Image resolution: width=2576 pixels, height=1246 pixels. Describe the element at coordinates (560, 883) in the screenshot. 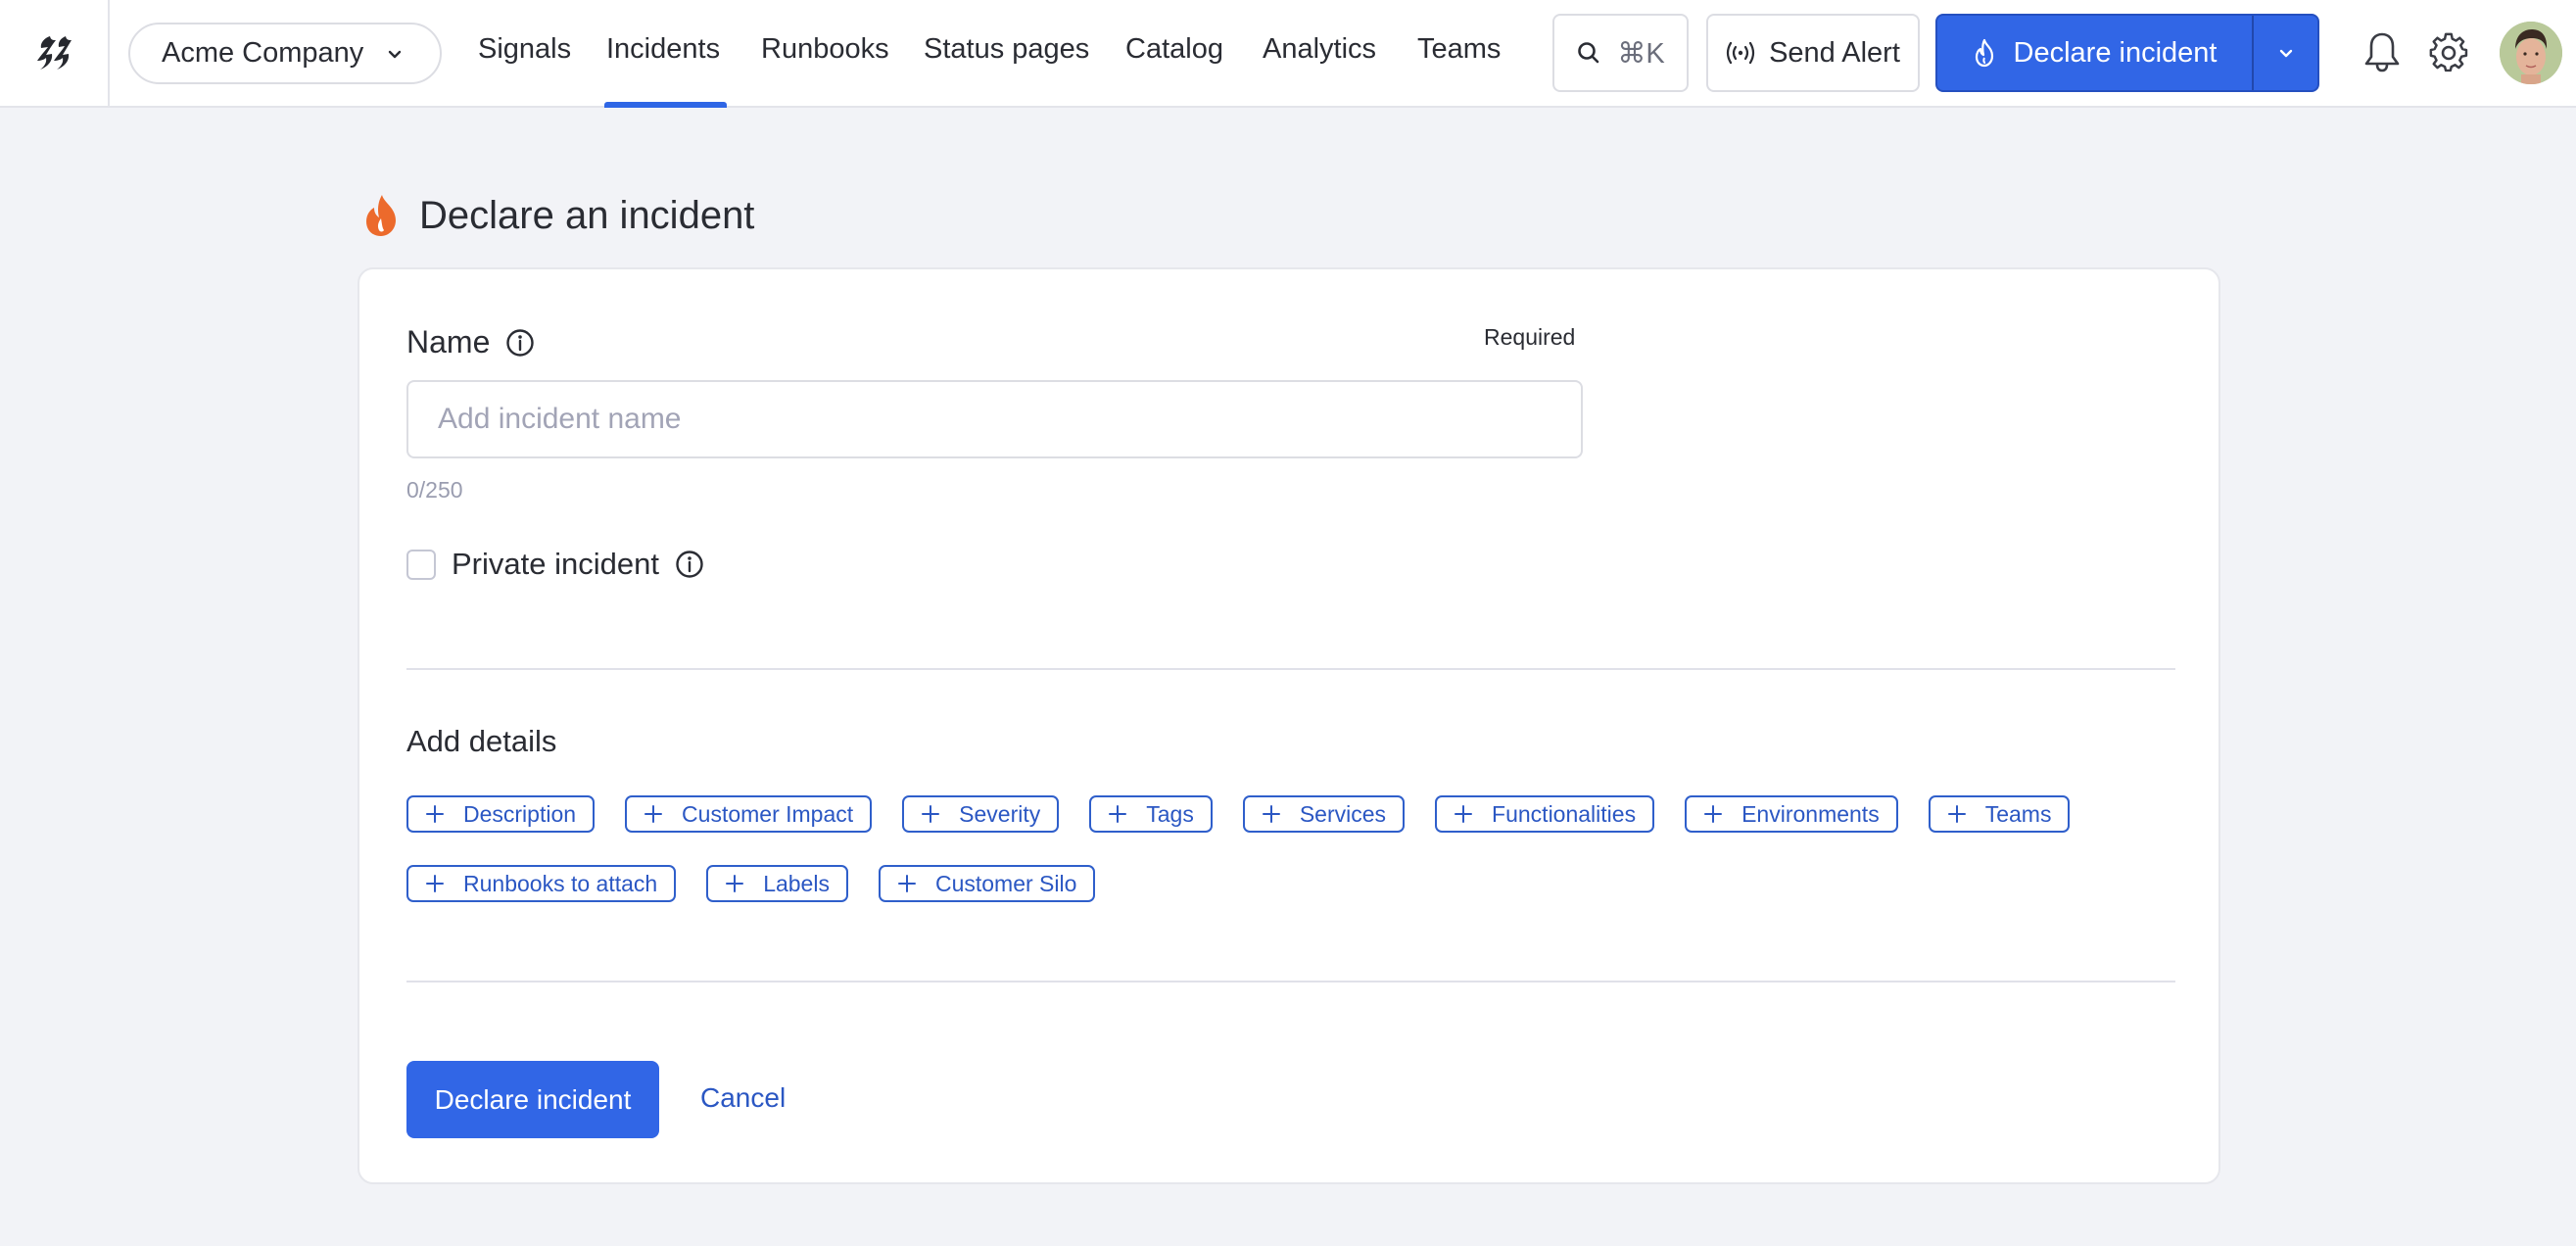

I see `chip-label: Runbooks to attach` at that location.